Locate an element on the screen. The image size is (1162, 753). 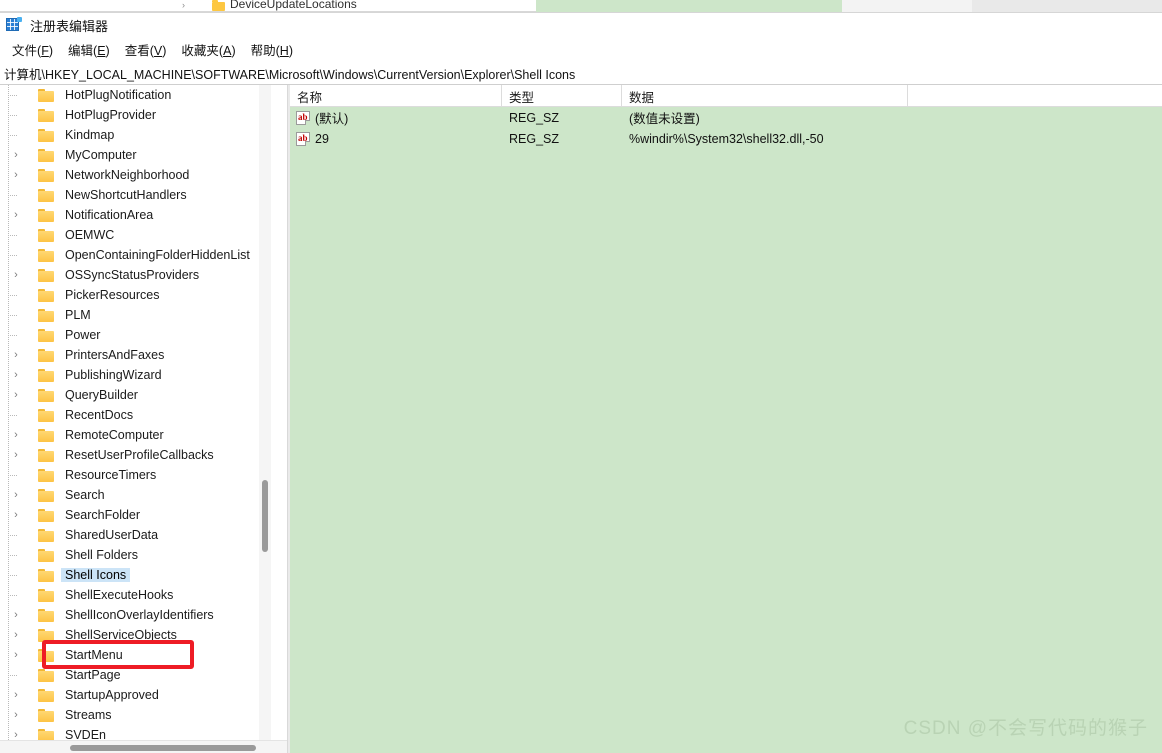
tree-vertical-scroll-thumb is located at coordinates (265, 516).